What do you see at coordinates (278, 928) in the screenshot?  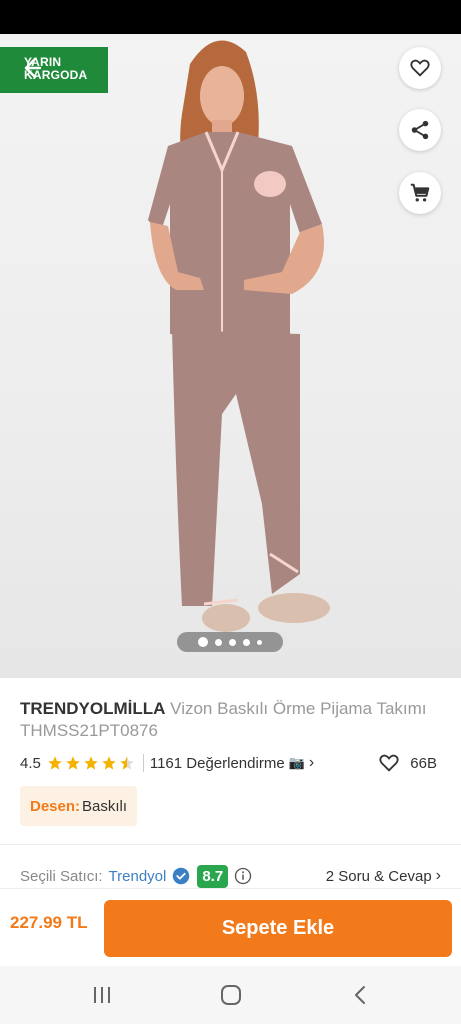 I see `add-to-cart-button: Sepete Ekle` at bounding box center [278, 928].